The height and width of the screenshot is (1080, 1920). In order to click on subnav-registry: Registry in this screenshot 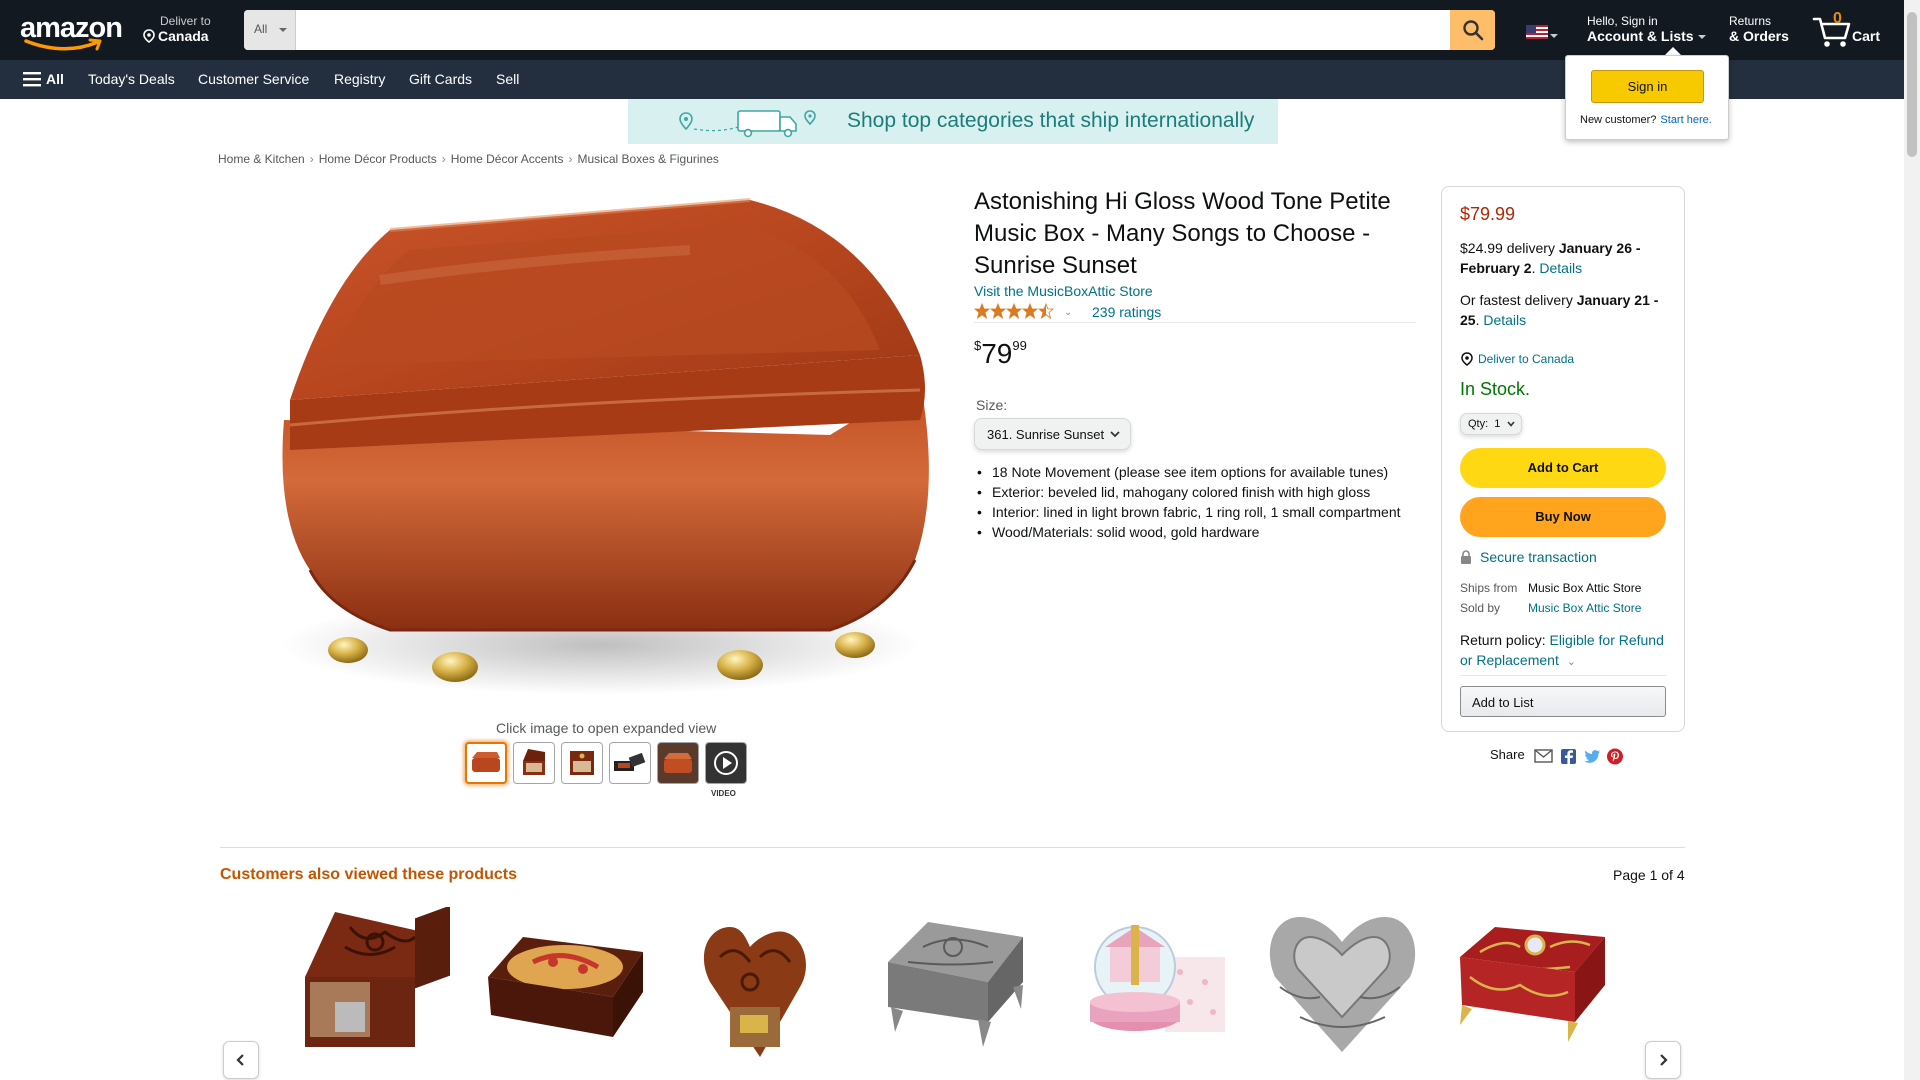, I will do `click(359, 79)`.